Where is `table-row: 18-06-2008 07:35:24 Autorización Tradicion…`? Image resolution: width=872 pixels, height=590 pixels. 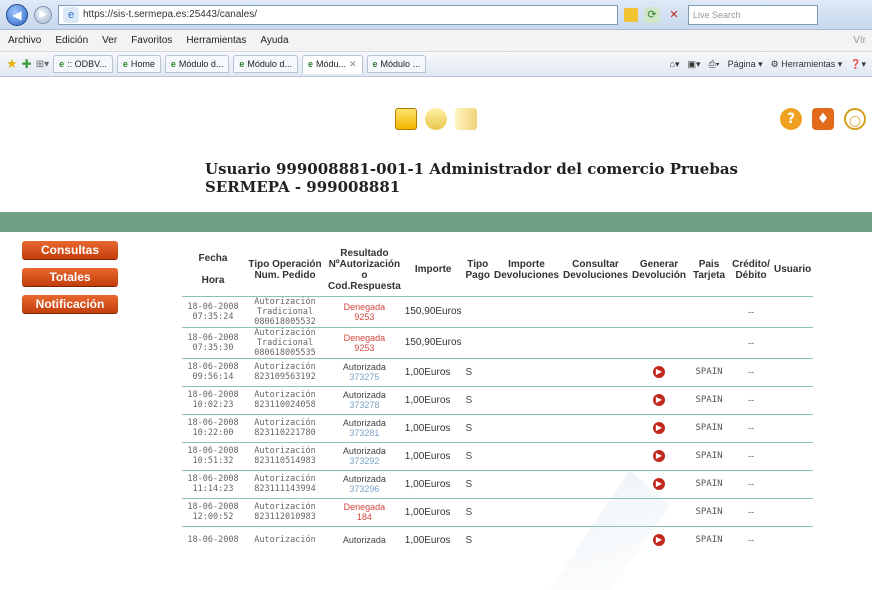
table-row: 18-06-2008 07:35:24 Autorización Tradicion… is located at coordinates (498, 311).